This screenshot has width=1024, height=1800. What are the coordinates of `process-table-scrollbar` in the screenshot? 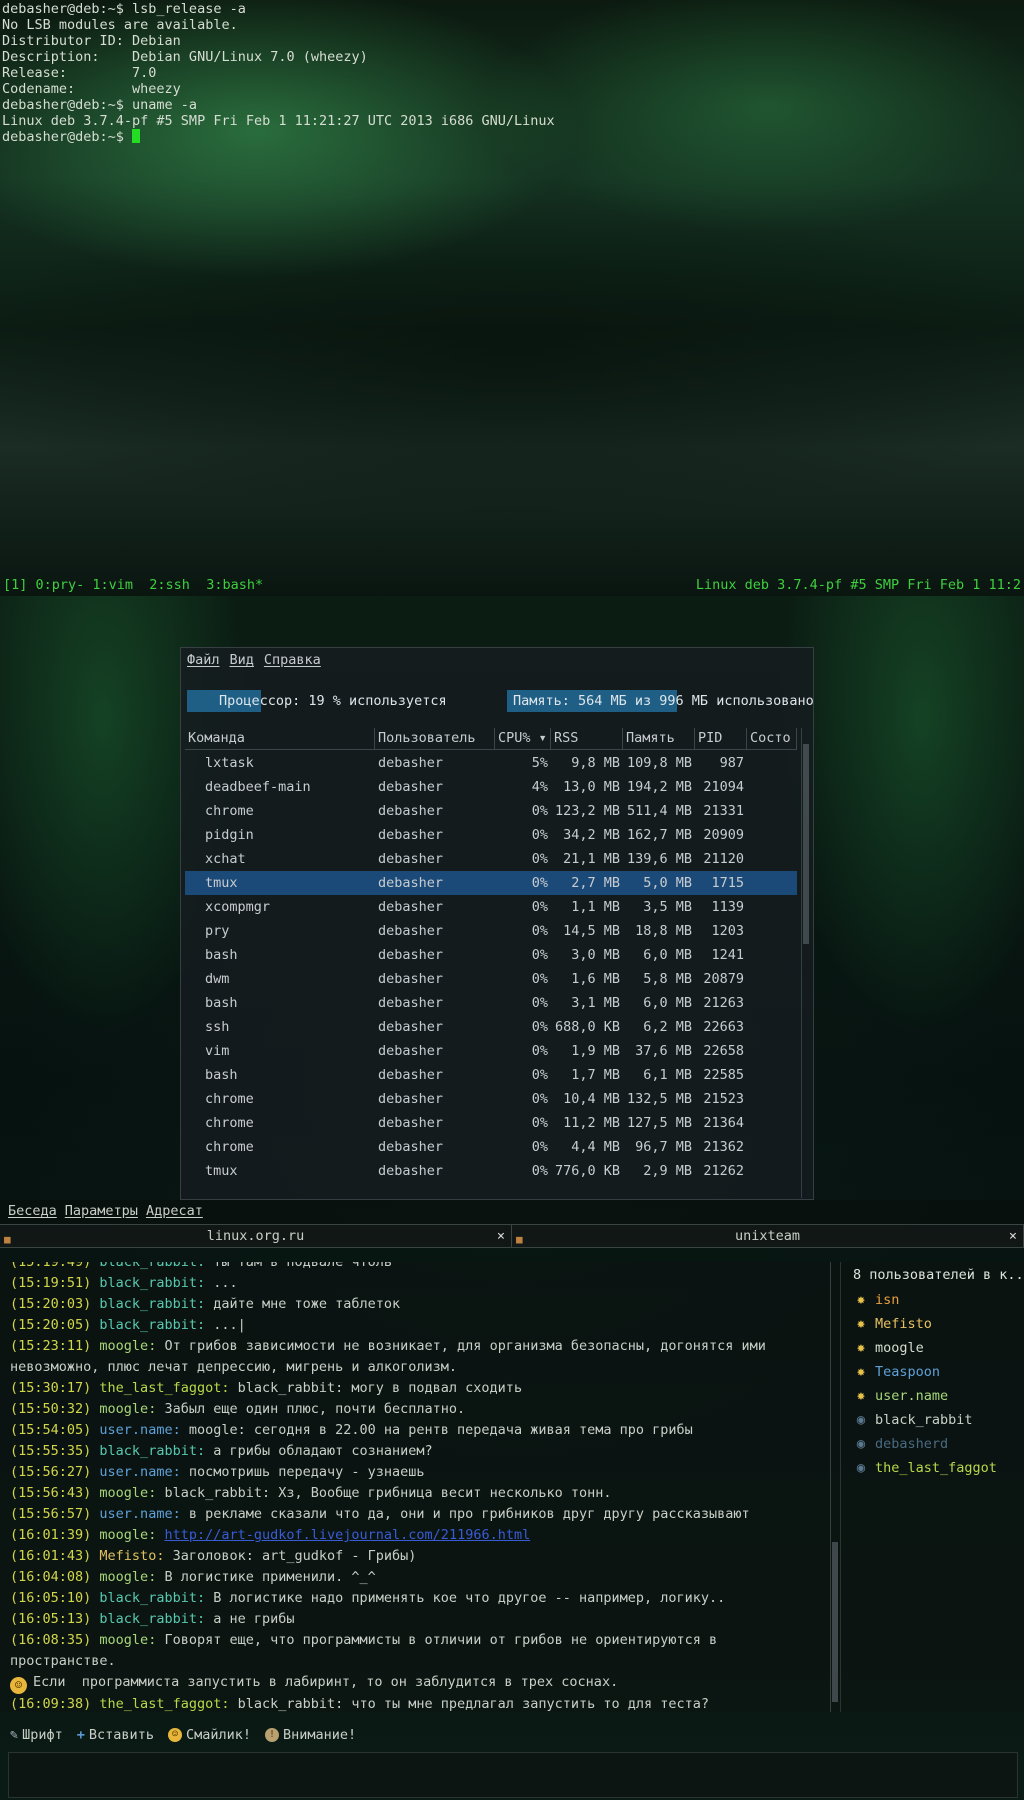 It's located at (805, 963).